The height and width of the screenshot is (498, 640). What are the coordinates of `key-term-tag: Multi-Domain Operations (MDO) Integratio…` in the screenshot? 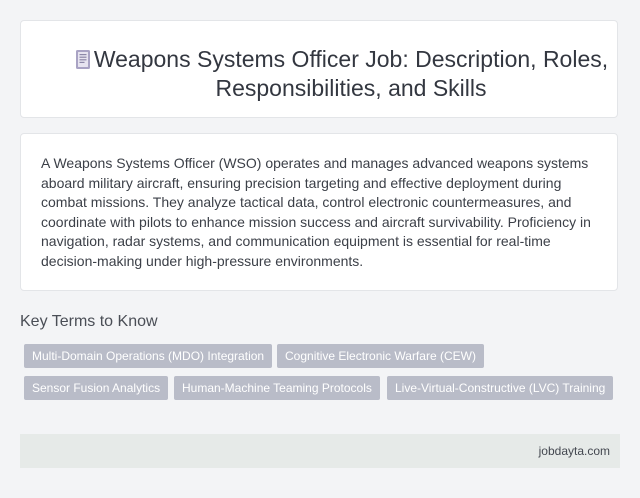 It's located at (148, 356).